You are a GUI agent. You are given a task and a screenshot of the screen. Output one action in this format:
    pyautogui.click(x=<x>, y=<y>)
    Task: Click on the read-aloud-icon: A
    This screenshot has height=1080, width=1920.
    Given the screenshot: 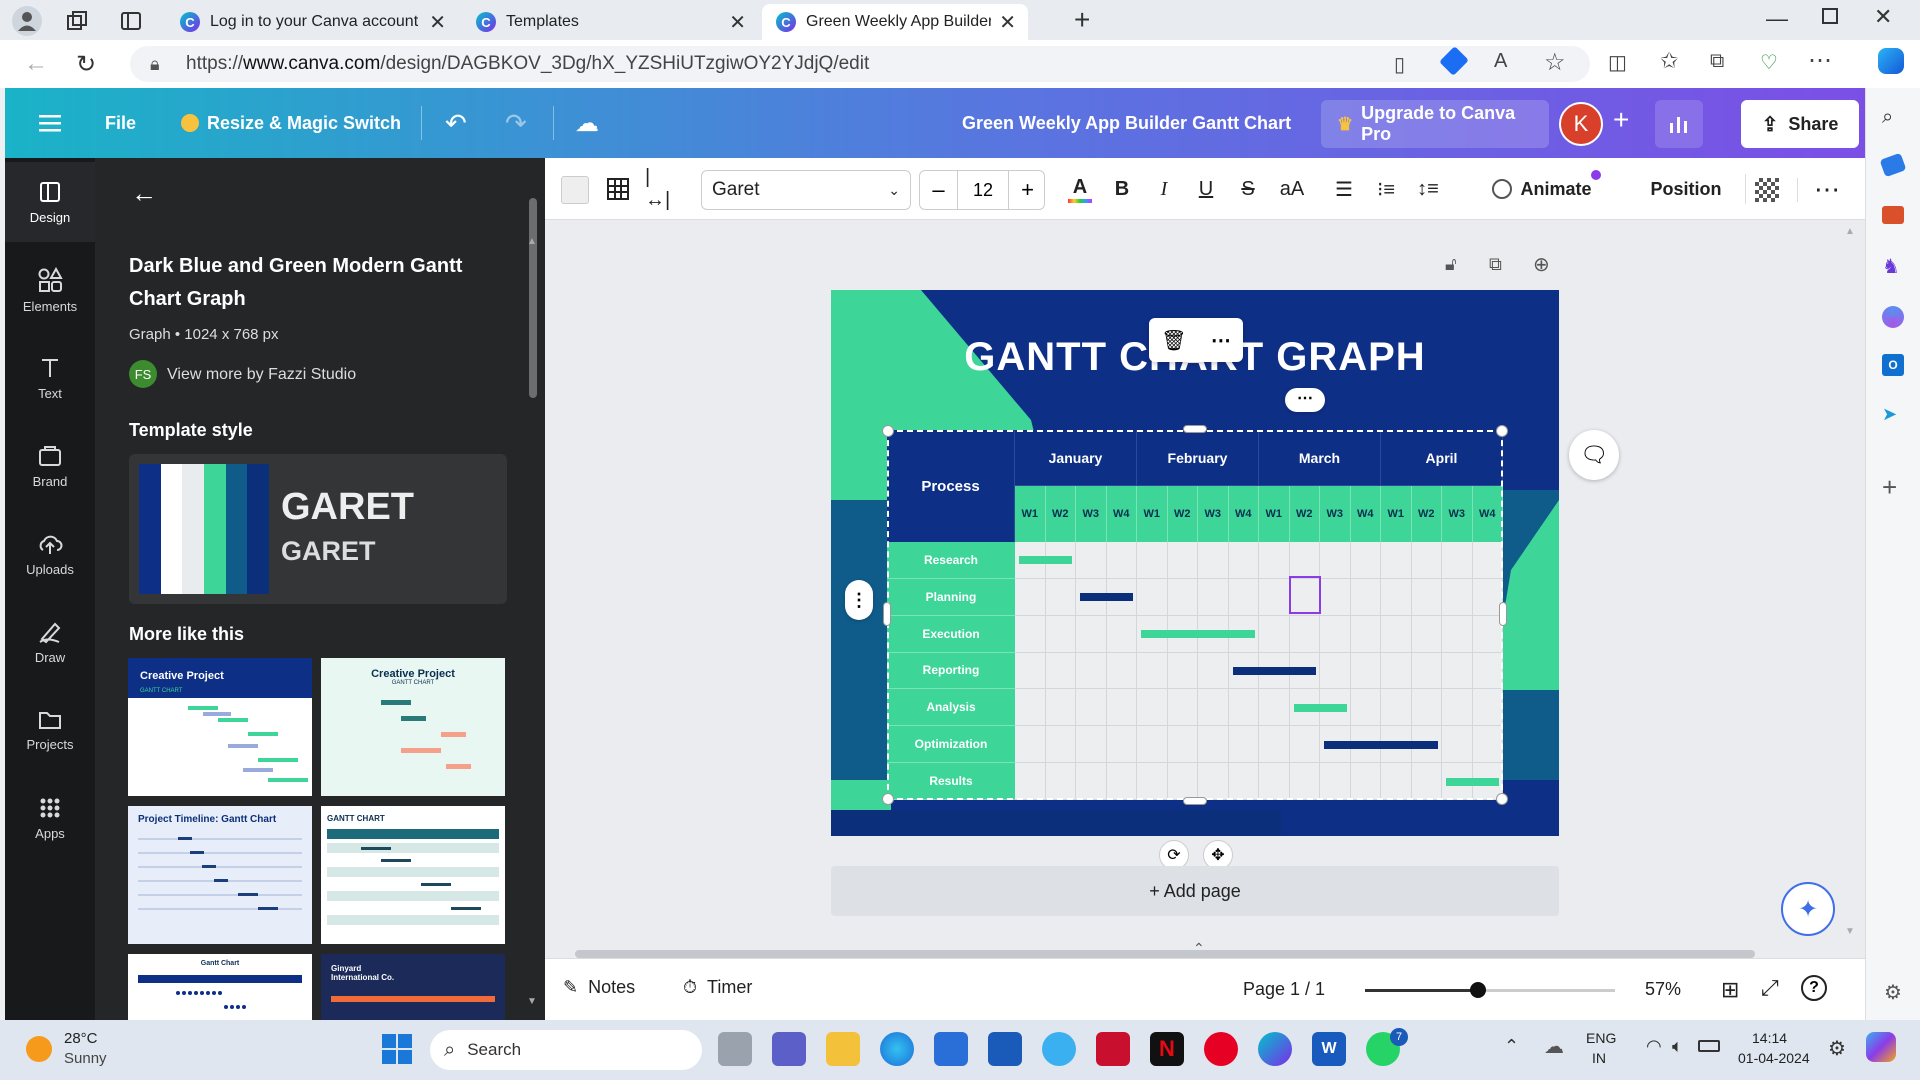 What is the action you would take?
    pyautogui.click(x=1500, y=61)
    